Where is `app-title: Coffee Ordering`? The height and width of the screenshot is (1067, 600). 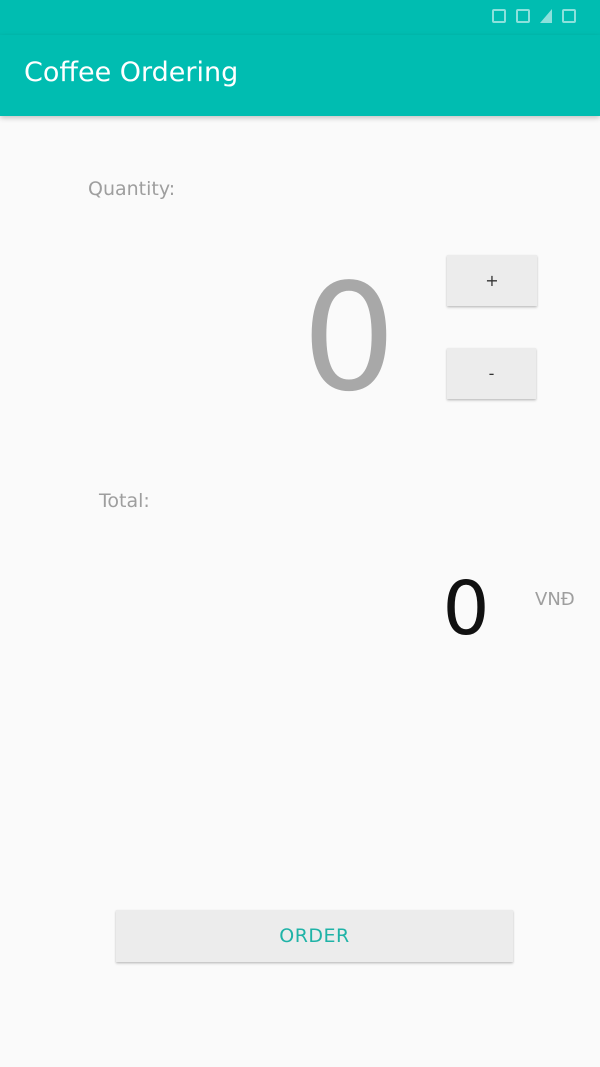
app-title: Coffee Ordering is located at coordinates (131, 72).